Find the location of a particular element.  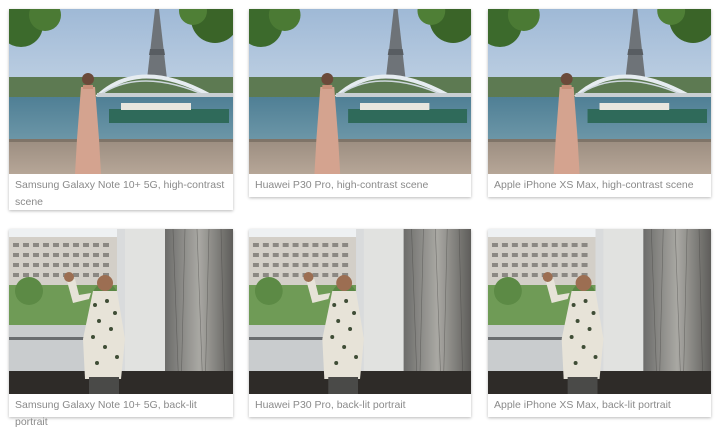

gallery-card-6: Apple iPhone XS Max, back-lit portrait is located at coordinates (599, 323).